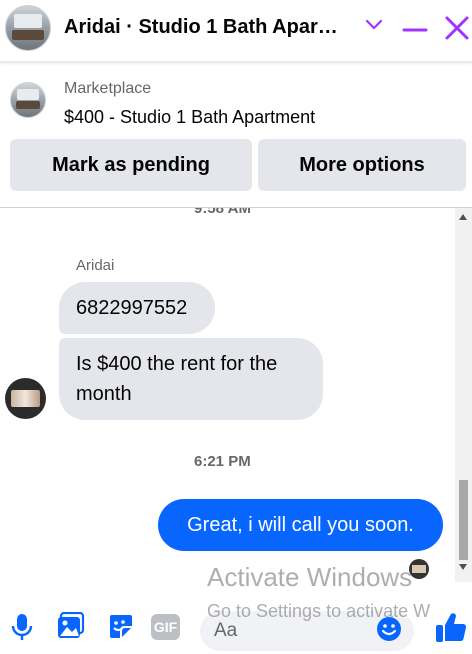  Describe the element at coordinates (108, 88) in the screenshot. I see `marketplace-label: Marketplace` at that location.